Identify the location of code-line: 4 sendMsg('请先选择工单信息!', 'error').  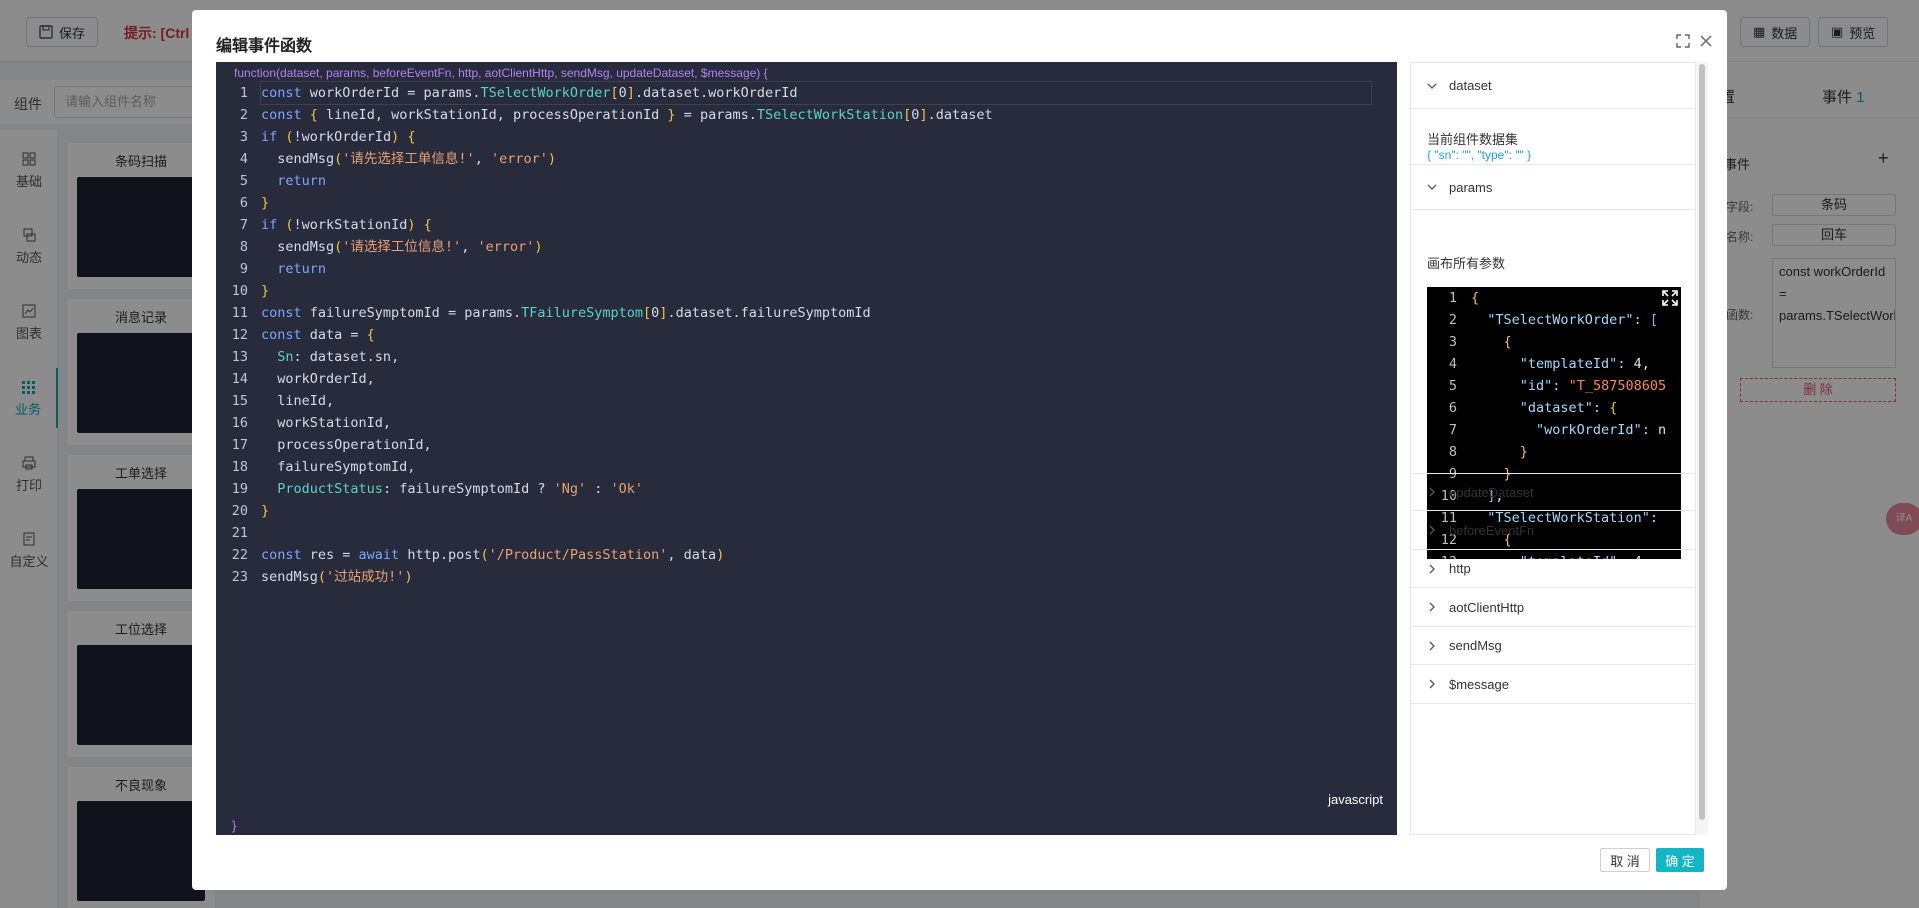
(806, 159).